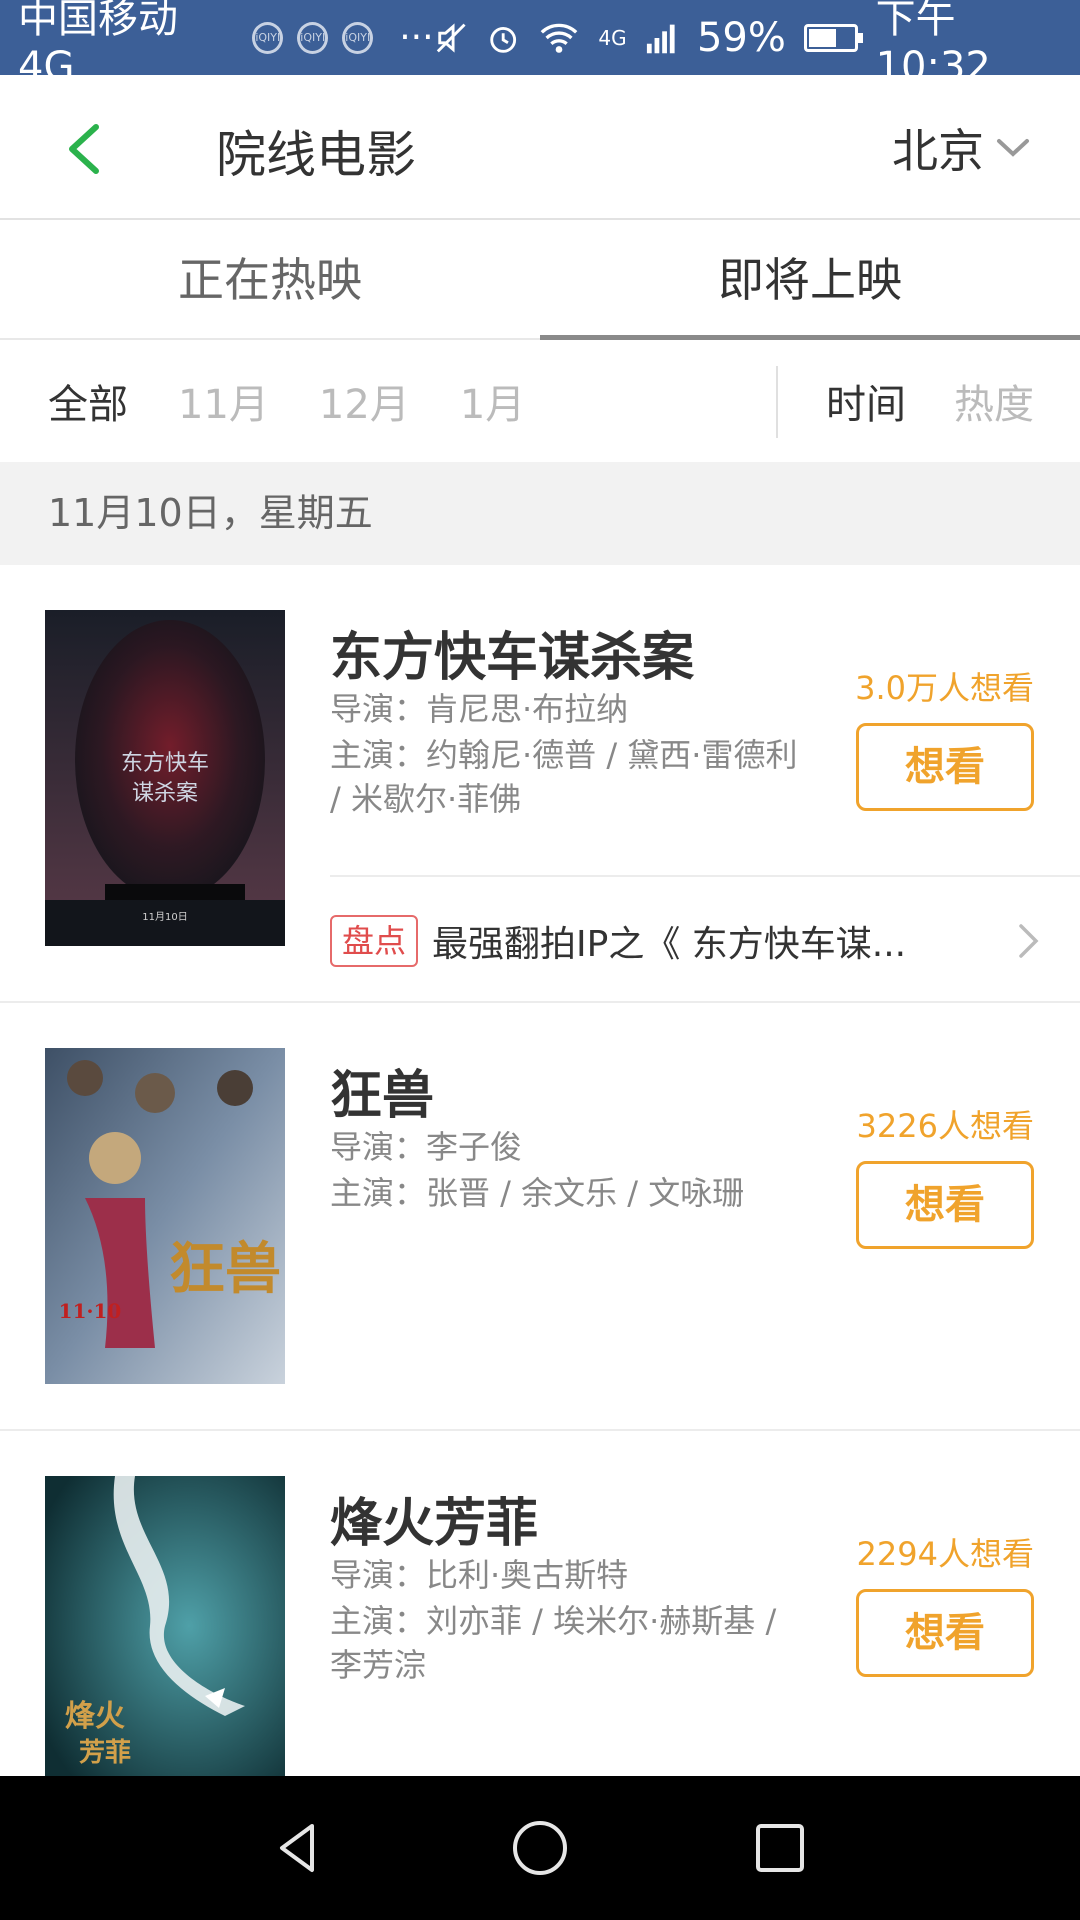 The width and height of the screenshot is (1080, 1920). What do you see at coordinates (270, 279) in the screenshot?
I see `tab-now-showing: 正在热映` at bounding box center [270, 279].